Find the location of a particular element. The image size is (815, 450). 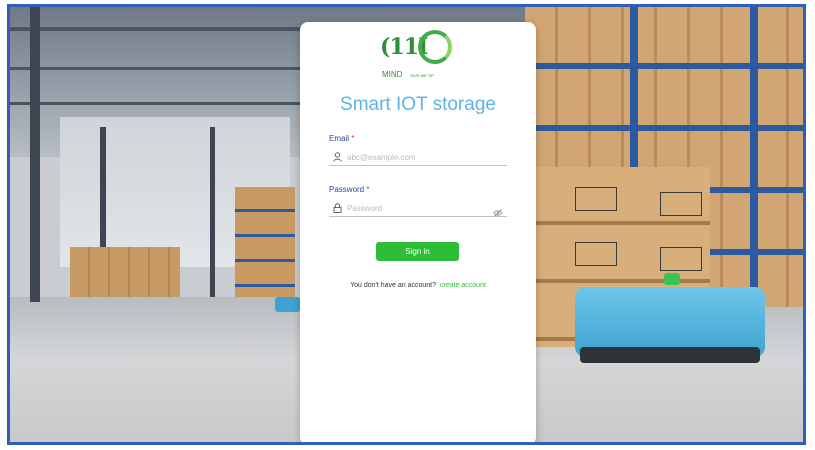

sign-in-button: Sign in is located at coordinates (417, 251).